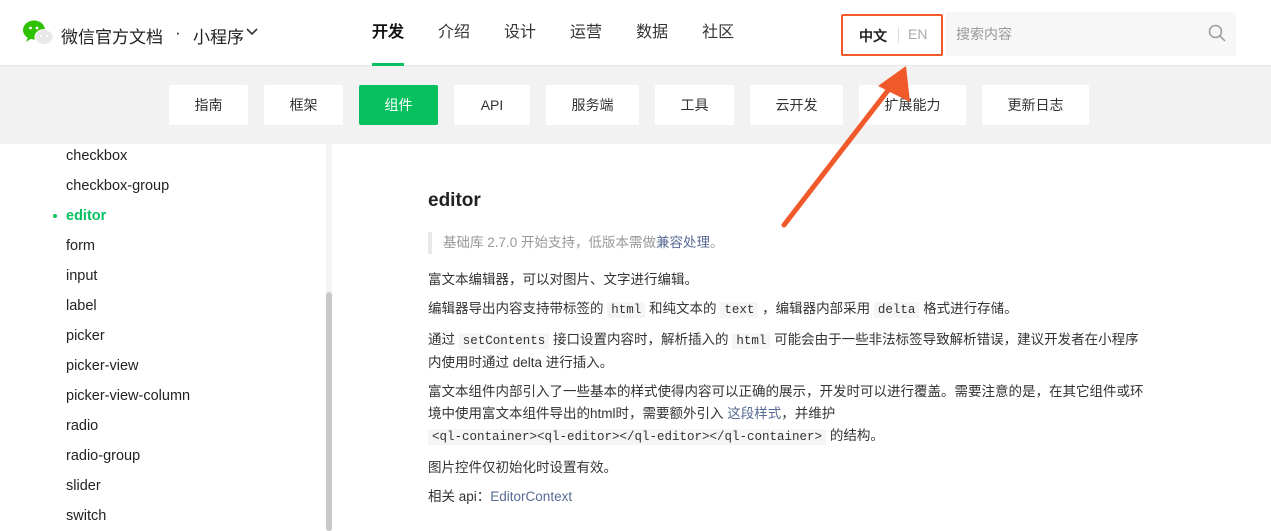 The image size is (1271, 531). What do you see at coordinates (796, 105) in the screenshot?
I see `tab-cloud: 云开发` at bounding box center [796, 105].